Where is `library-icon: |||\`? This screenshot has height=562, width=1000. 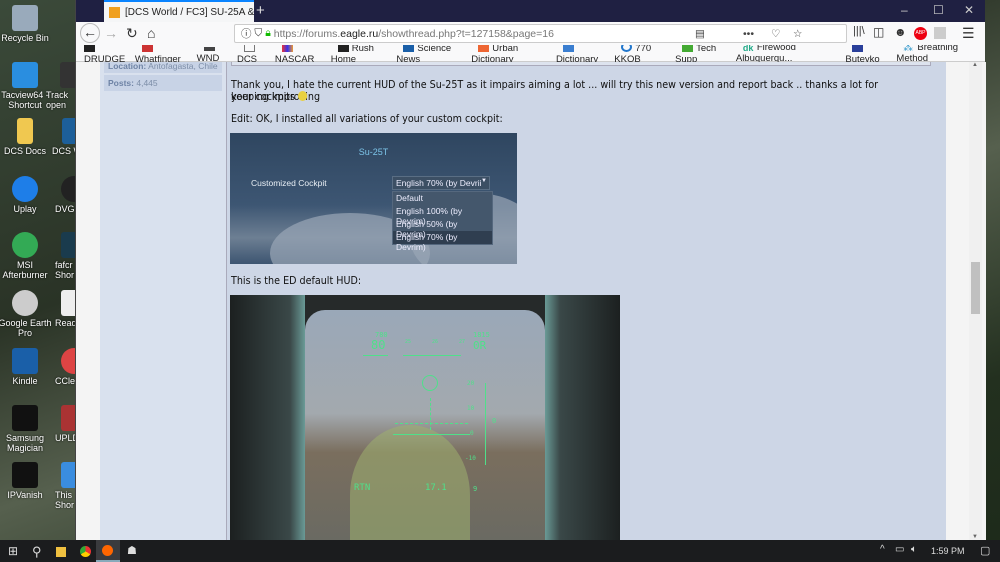 library-icon: |||\ is located at coordinates (859, 31).